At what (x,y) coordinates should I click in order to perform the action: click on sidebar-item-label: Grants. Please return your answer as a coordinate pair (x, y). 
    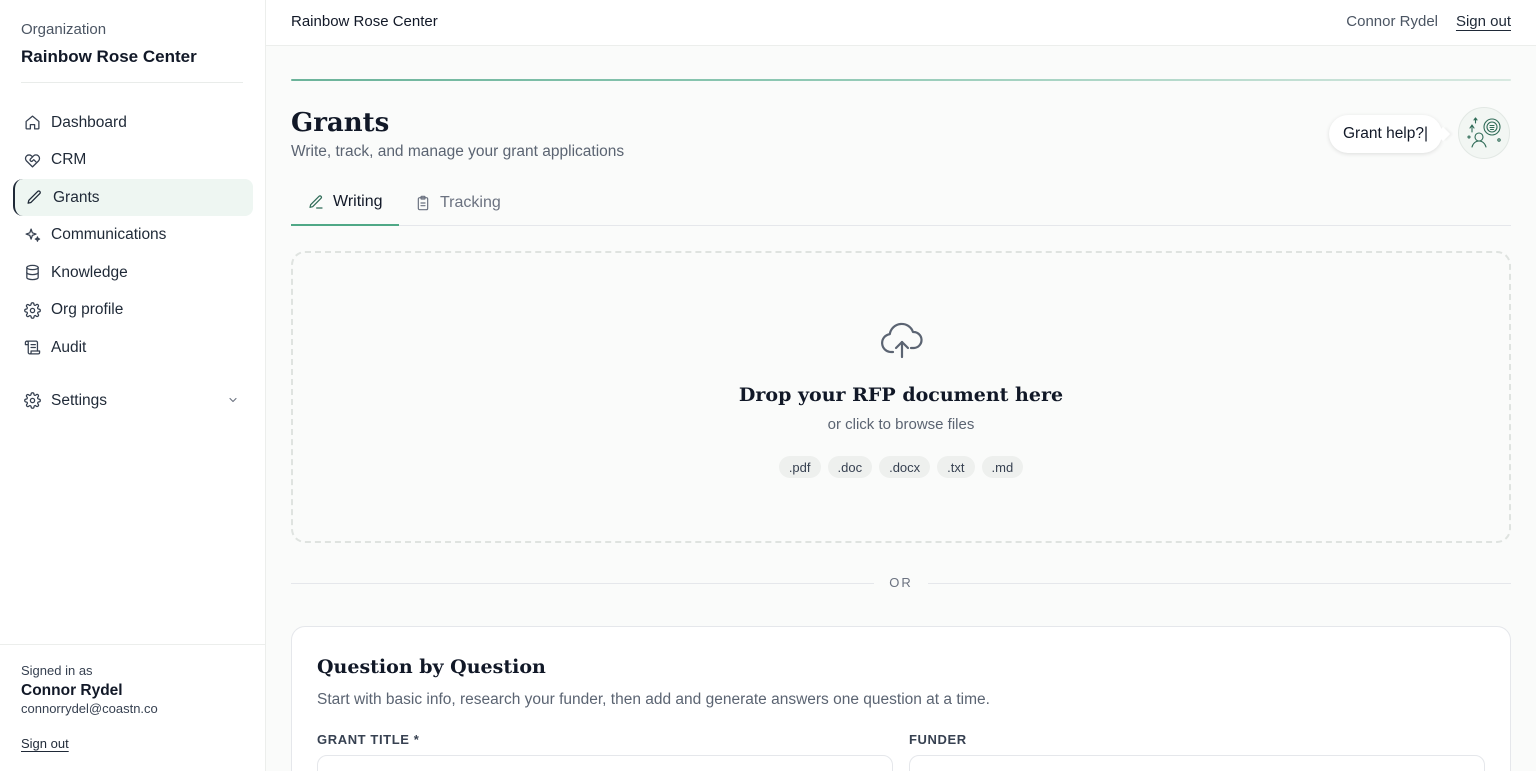
    Looking at the image, I should click on (76, 197).